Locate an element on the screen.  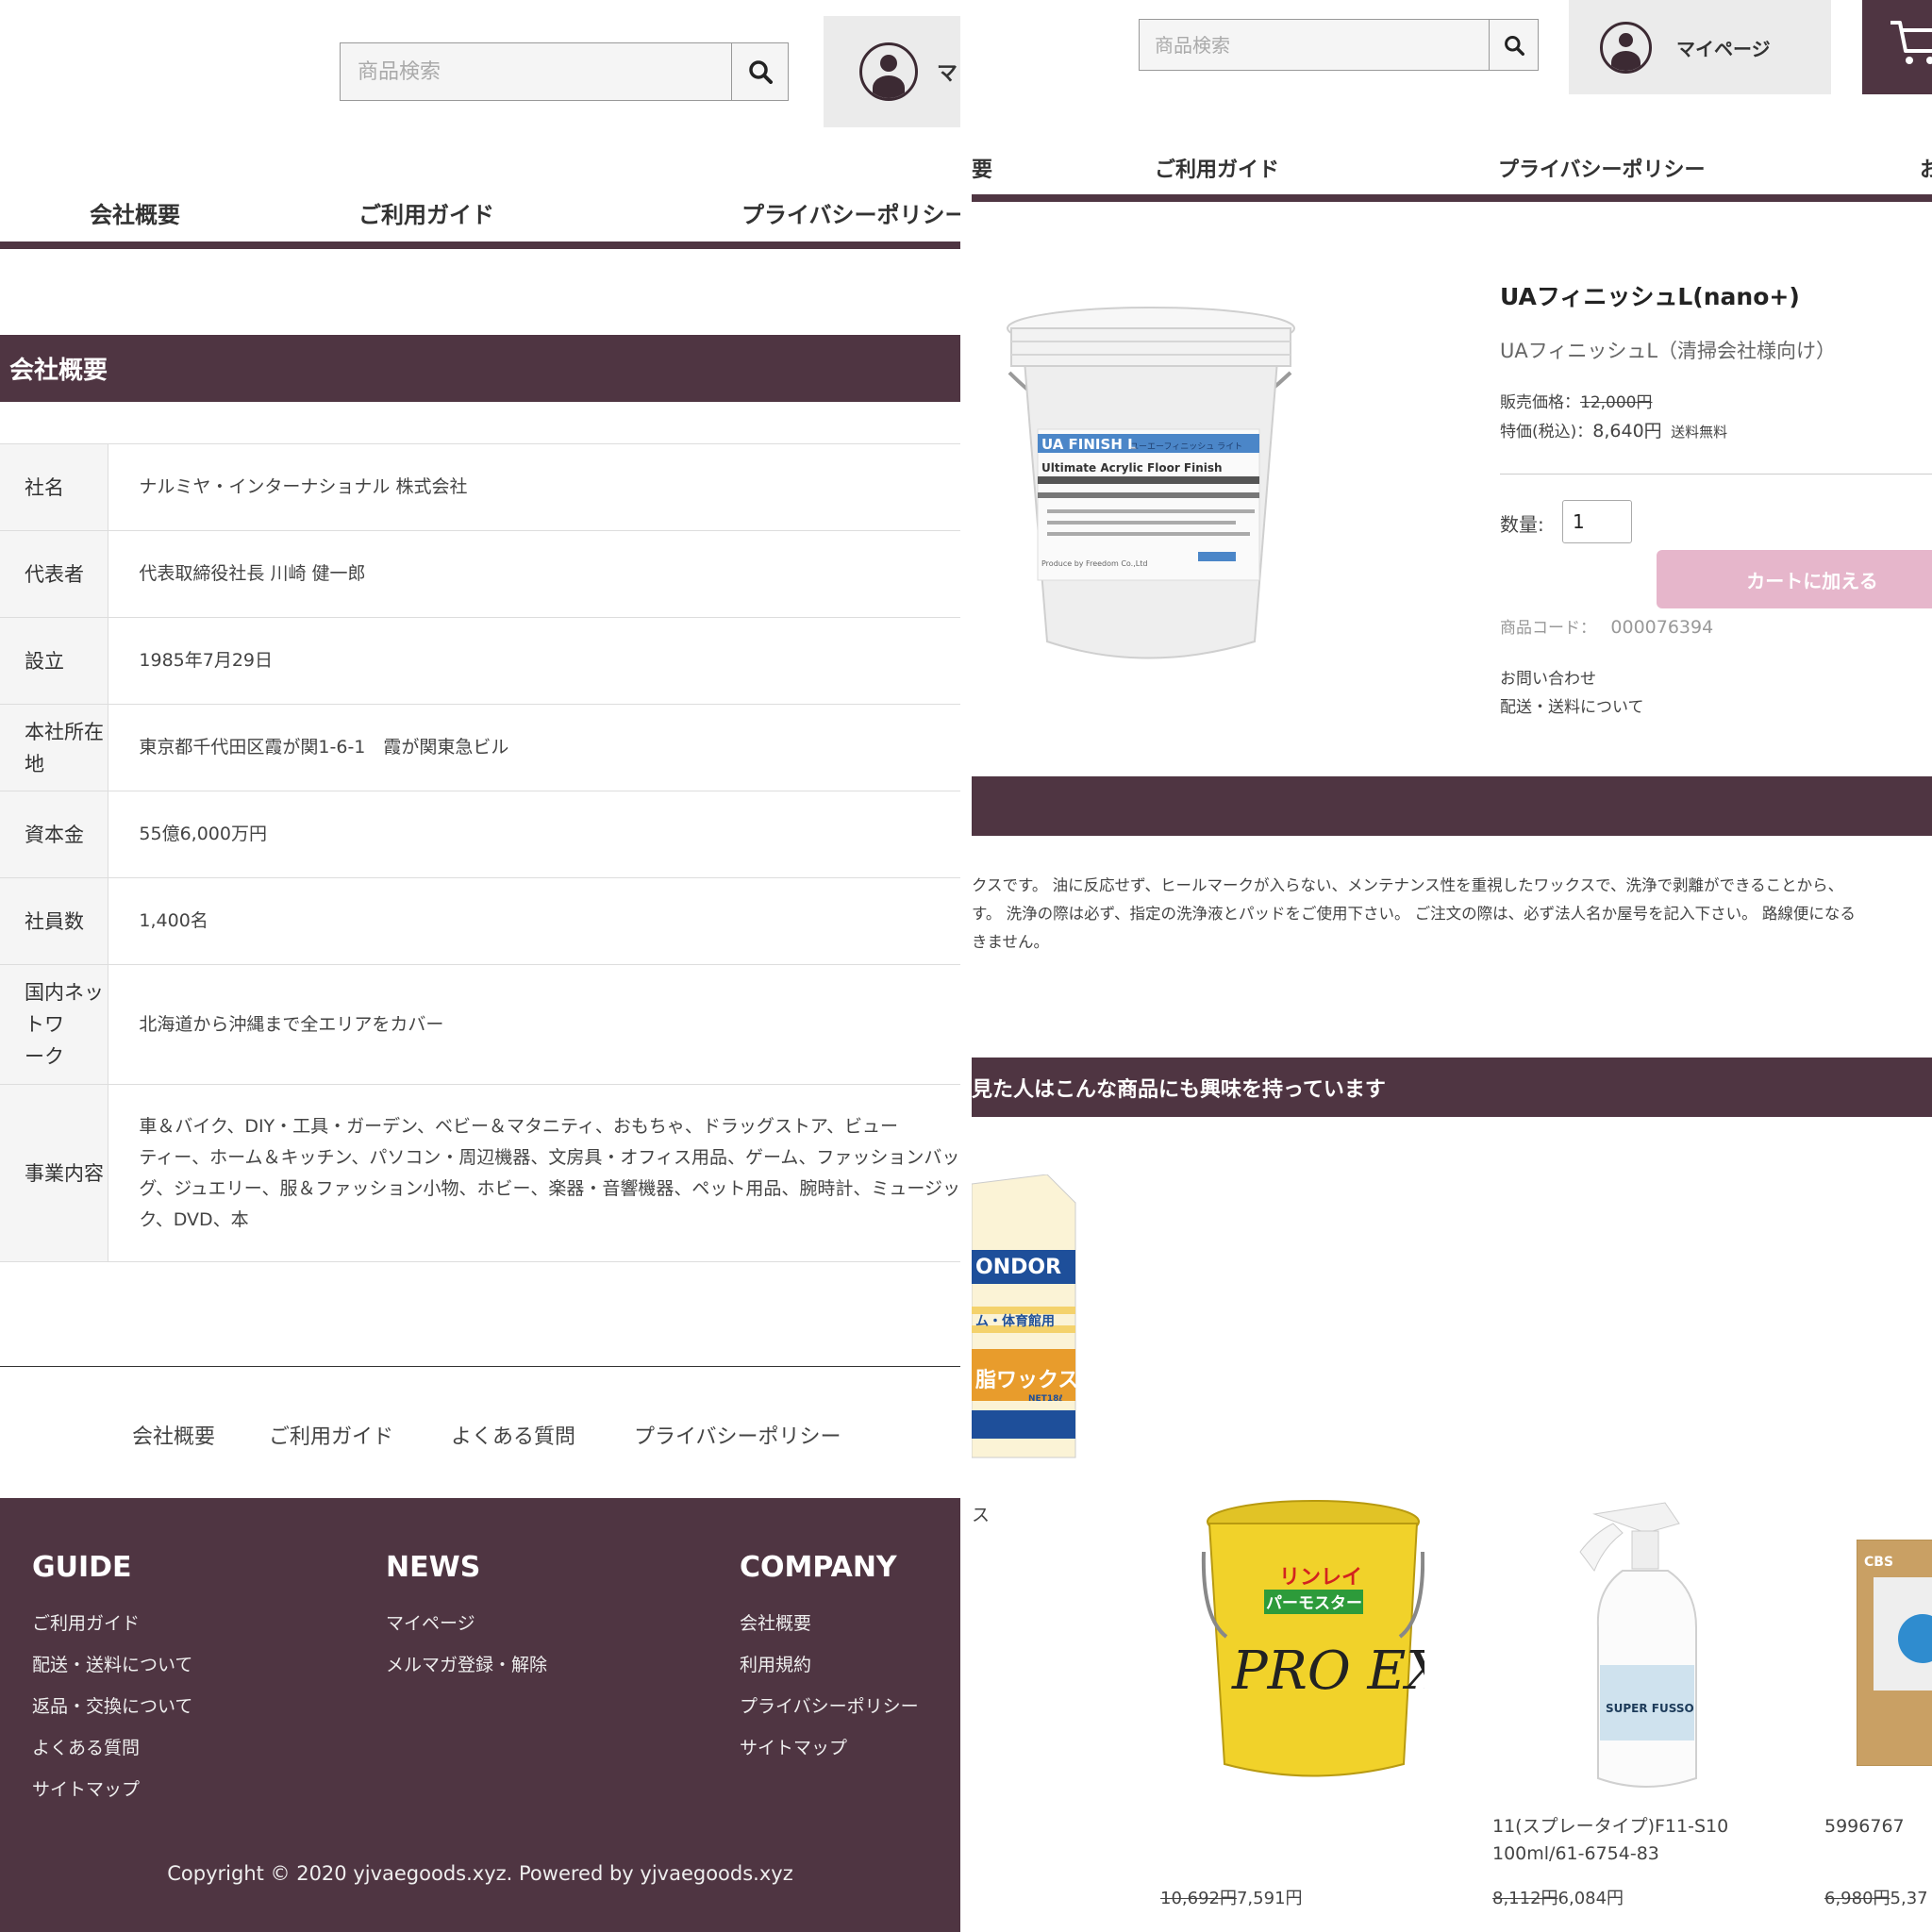
table-row: 設立 1985年7月29日 is located at coordinates (480, 661).